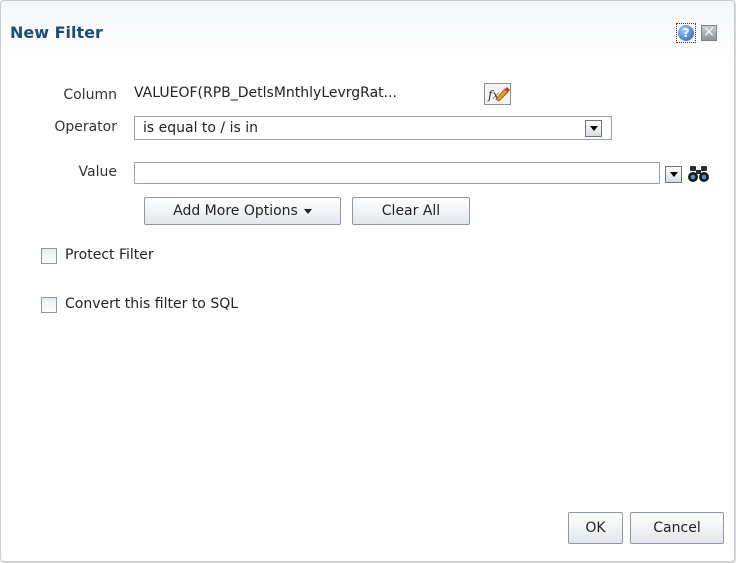  I want to click on operator-label: Operator, so click(85, 127).